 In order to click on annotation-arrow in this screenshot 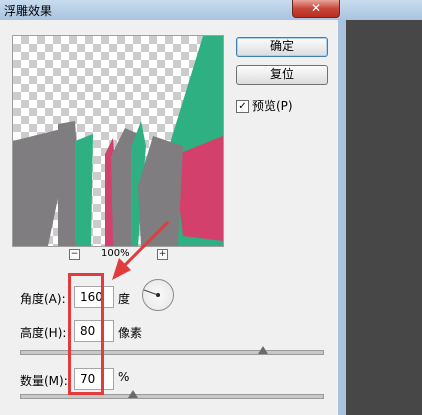, I will do `click(141, 250)`.